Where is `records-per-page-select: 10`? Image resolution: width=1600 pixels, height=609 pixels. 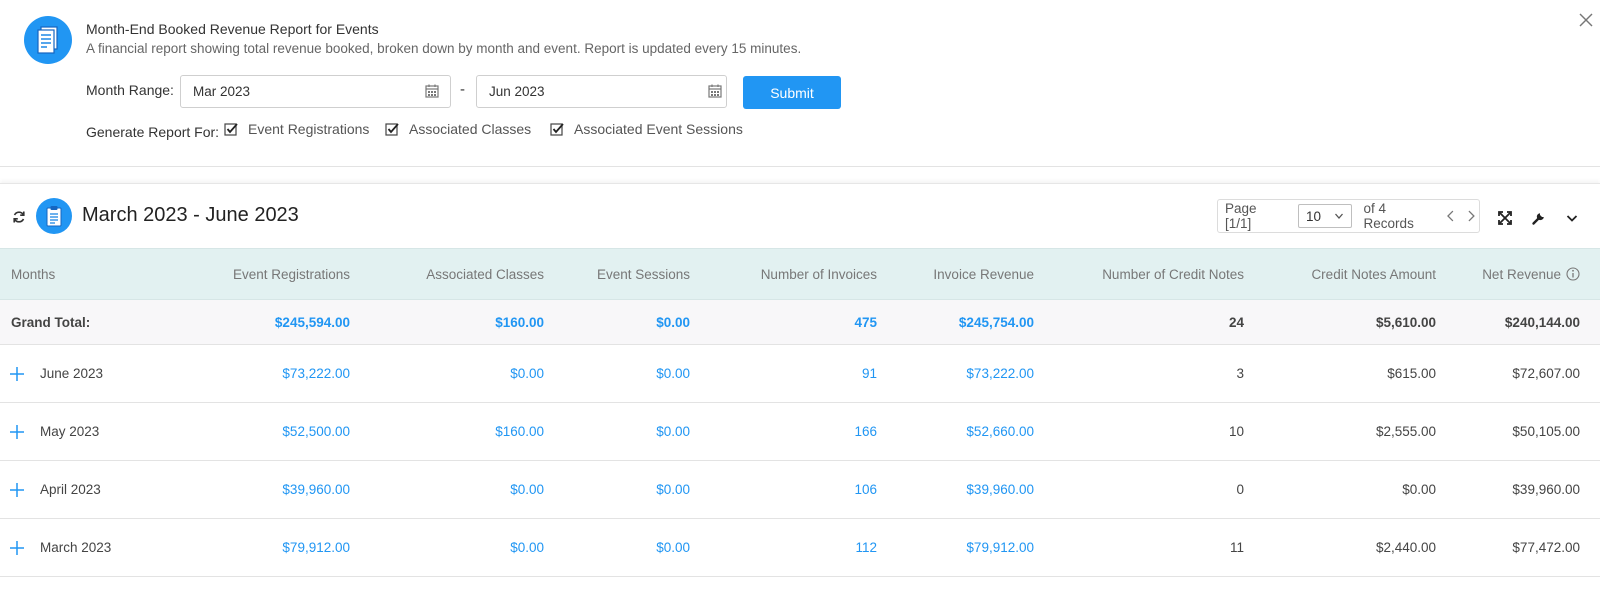 records-per-page-select: 10 is located at coordinates (1324, 216).